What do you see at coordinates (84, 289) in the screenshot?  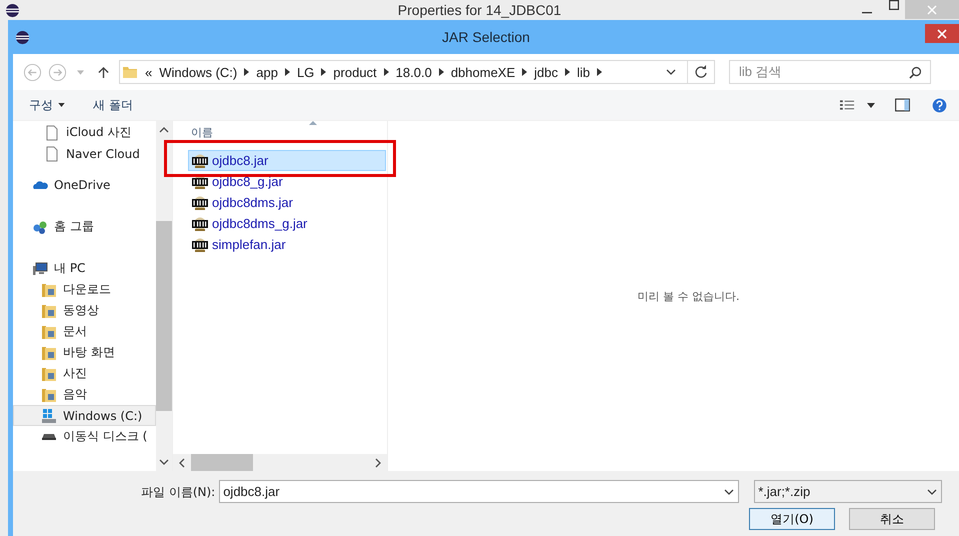 I see `sidebar-item: 다운로드` at bounding box center [84, 289].